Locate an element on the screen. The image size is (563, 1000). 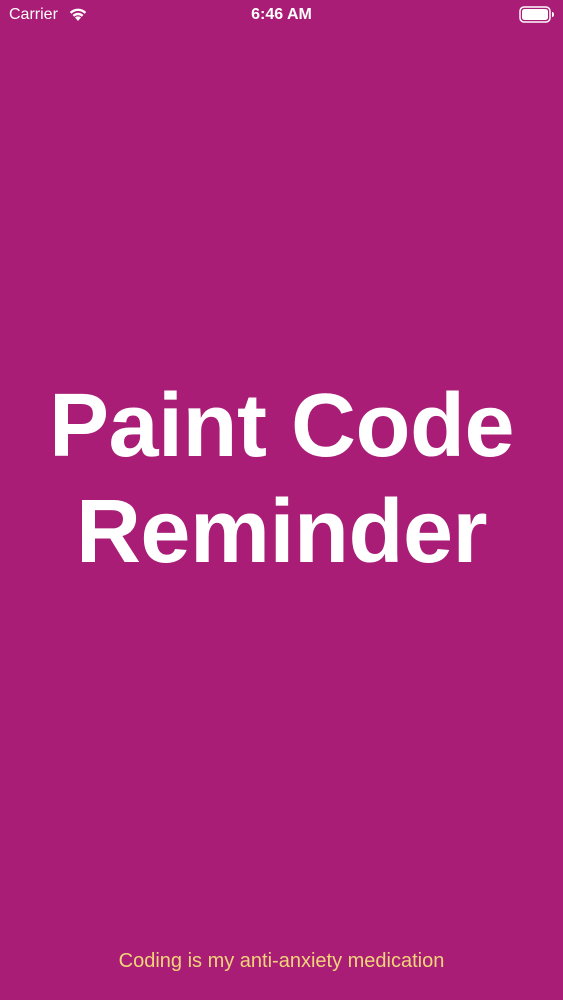
status-time: 6:46 AM is located at coordinates (281, 14).